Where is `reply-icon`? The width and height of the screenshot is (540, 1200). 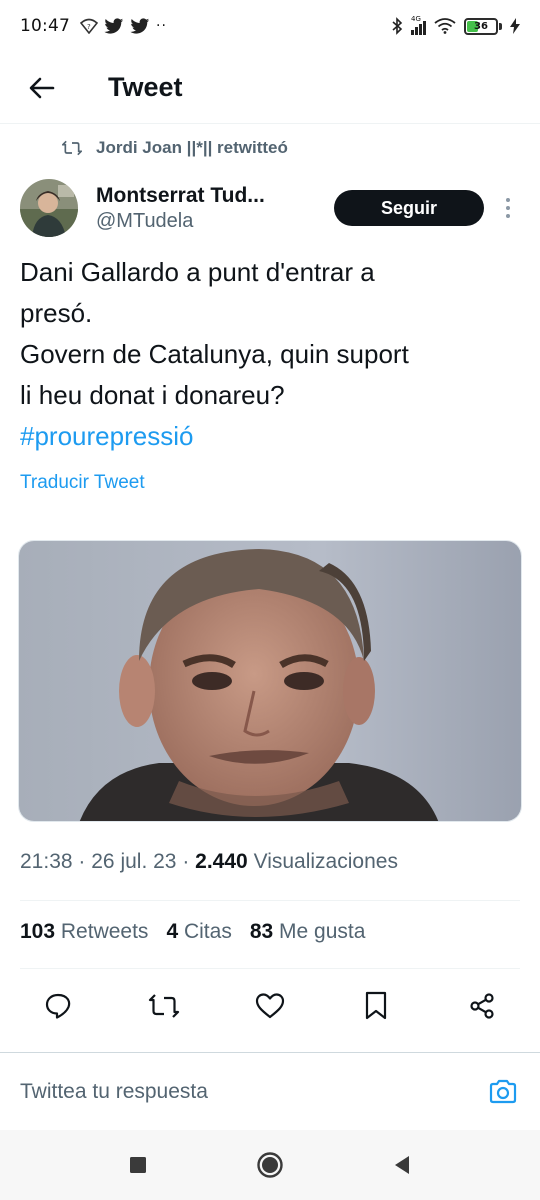
reply-icon is located at coordinates (58, 1006).